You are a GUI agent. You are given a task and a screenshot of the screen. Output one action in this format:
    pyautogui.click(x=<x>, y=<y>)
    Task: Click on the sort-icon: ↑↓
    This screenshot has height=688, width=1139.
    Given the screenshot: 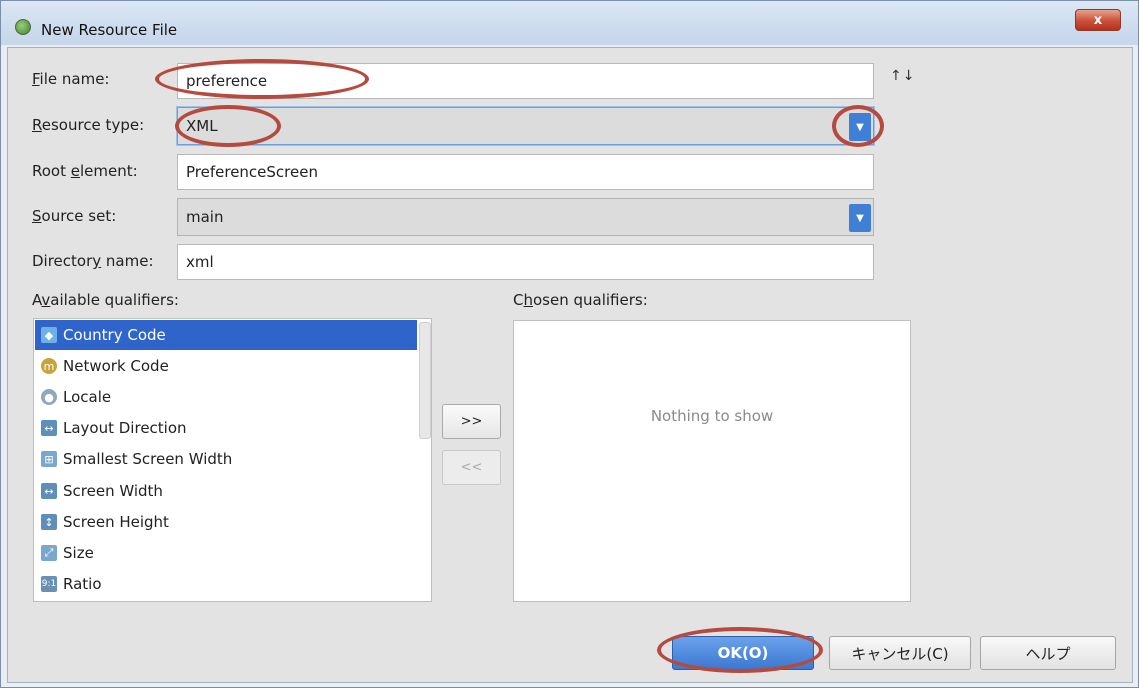 What is the action you would take?
    pyautogui.click(x=902, y=76)
    